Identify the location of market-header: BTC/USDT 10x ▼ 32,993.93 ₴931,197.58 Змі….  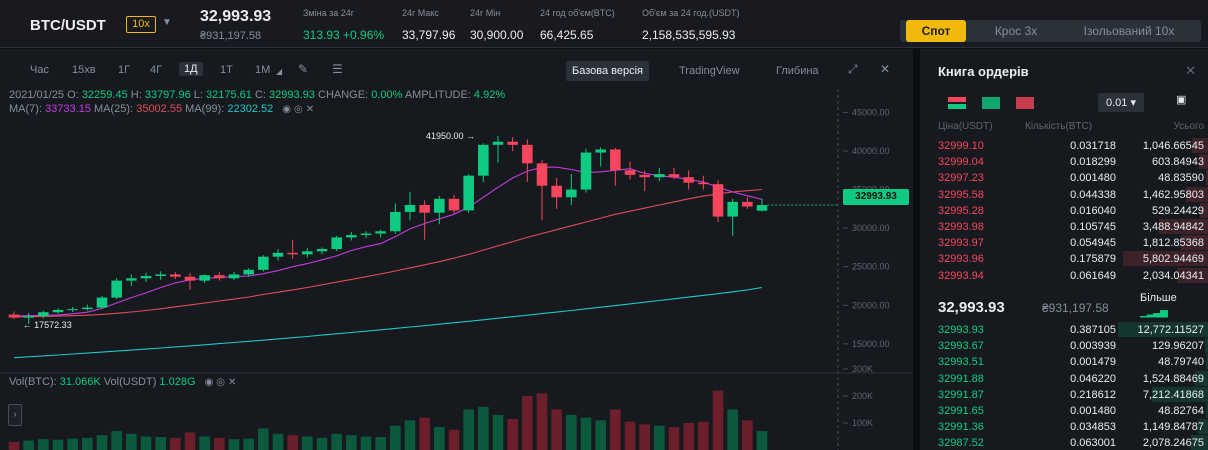
(604, 24).